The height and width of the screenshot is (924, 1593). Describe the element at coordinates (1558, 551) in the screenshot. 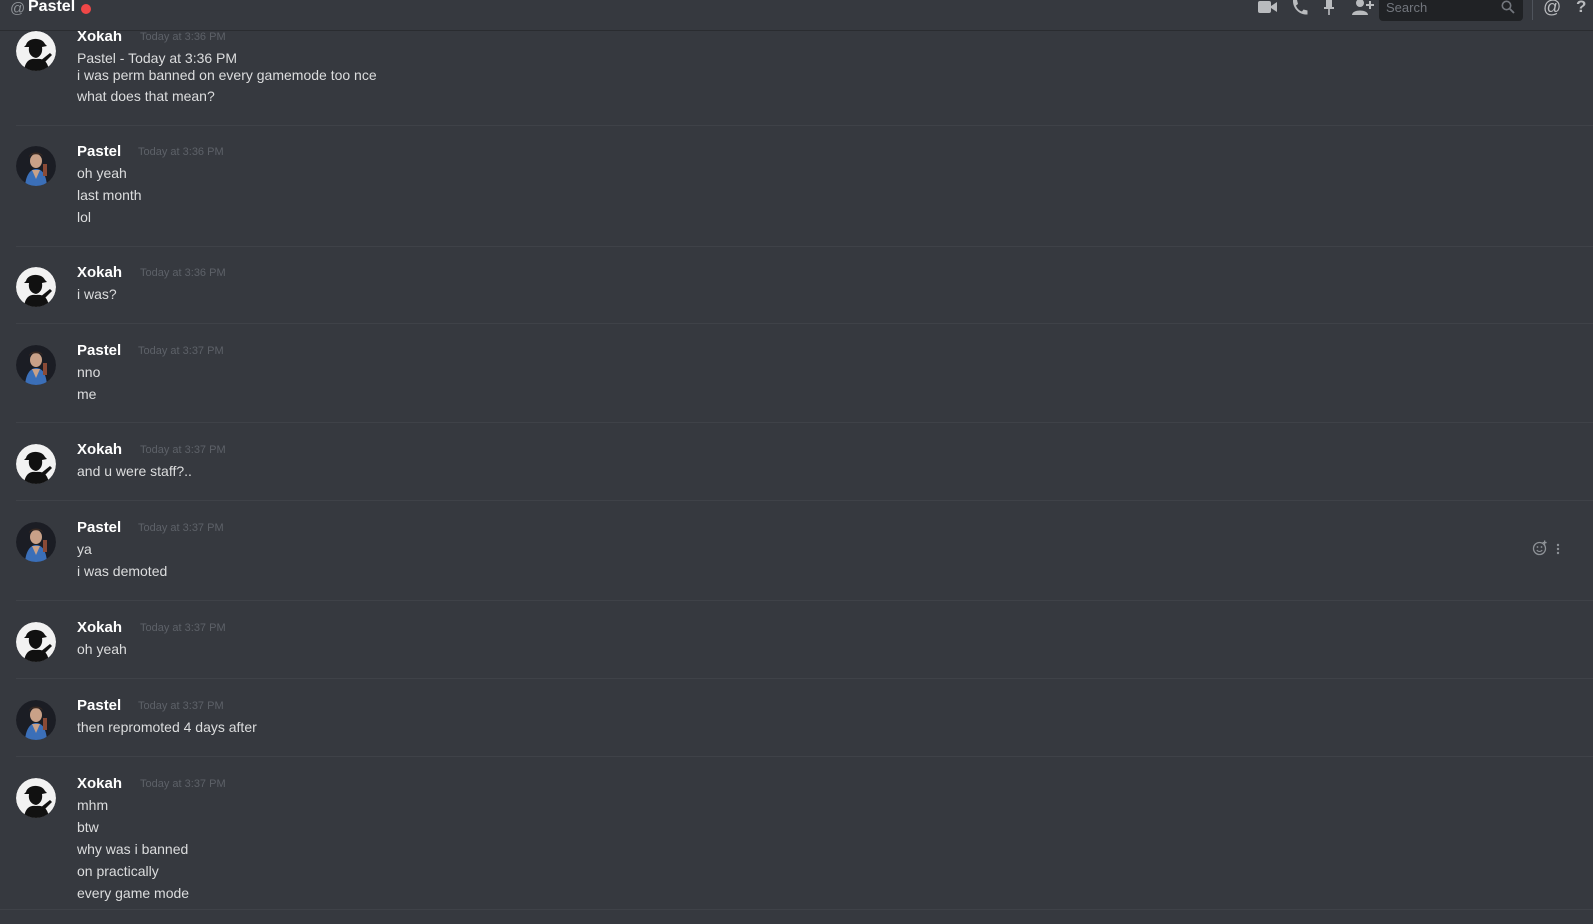

I see `more-options-icon` at that location.